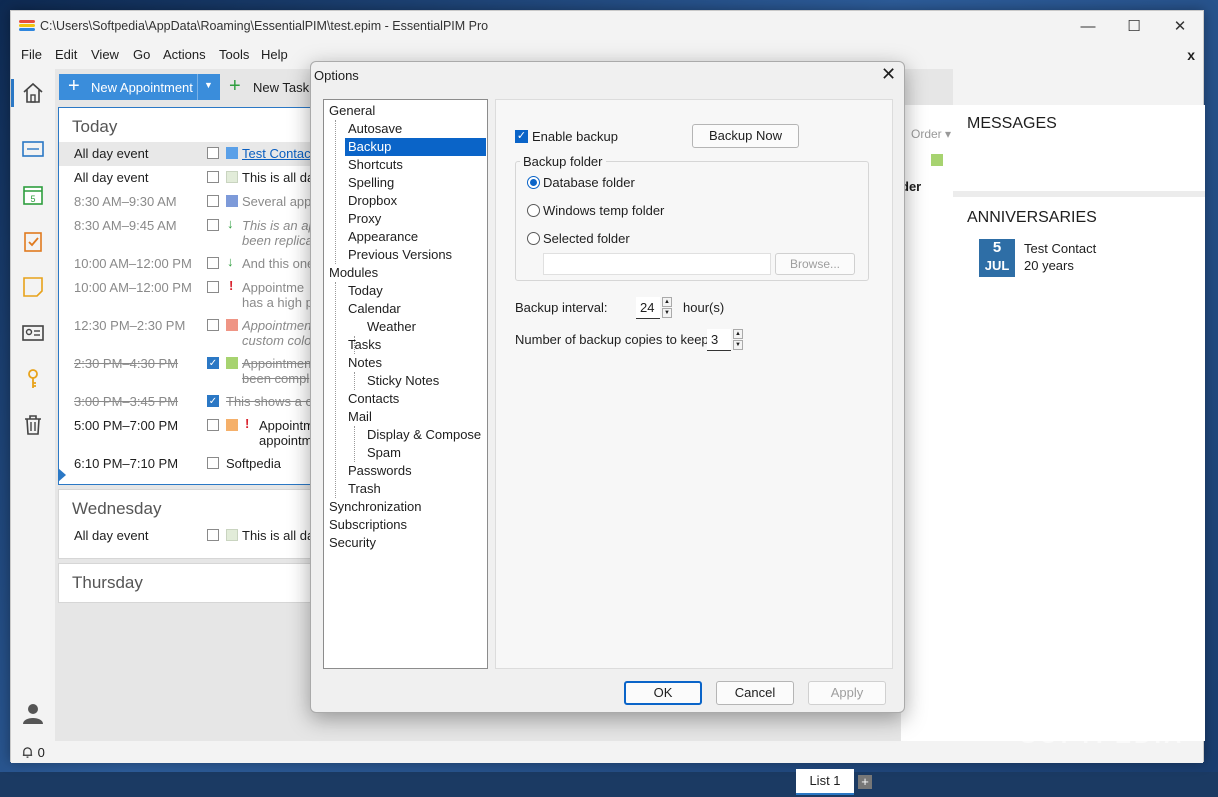  What do you see at coordinates (415, 147) in the screenshot?
I see `tree-backup: Backup` at bounding box center [415, 147].